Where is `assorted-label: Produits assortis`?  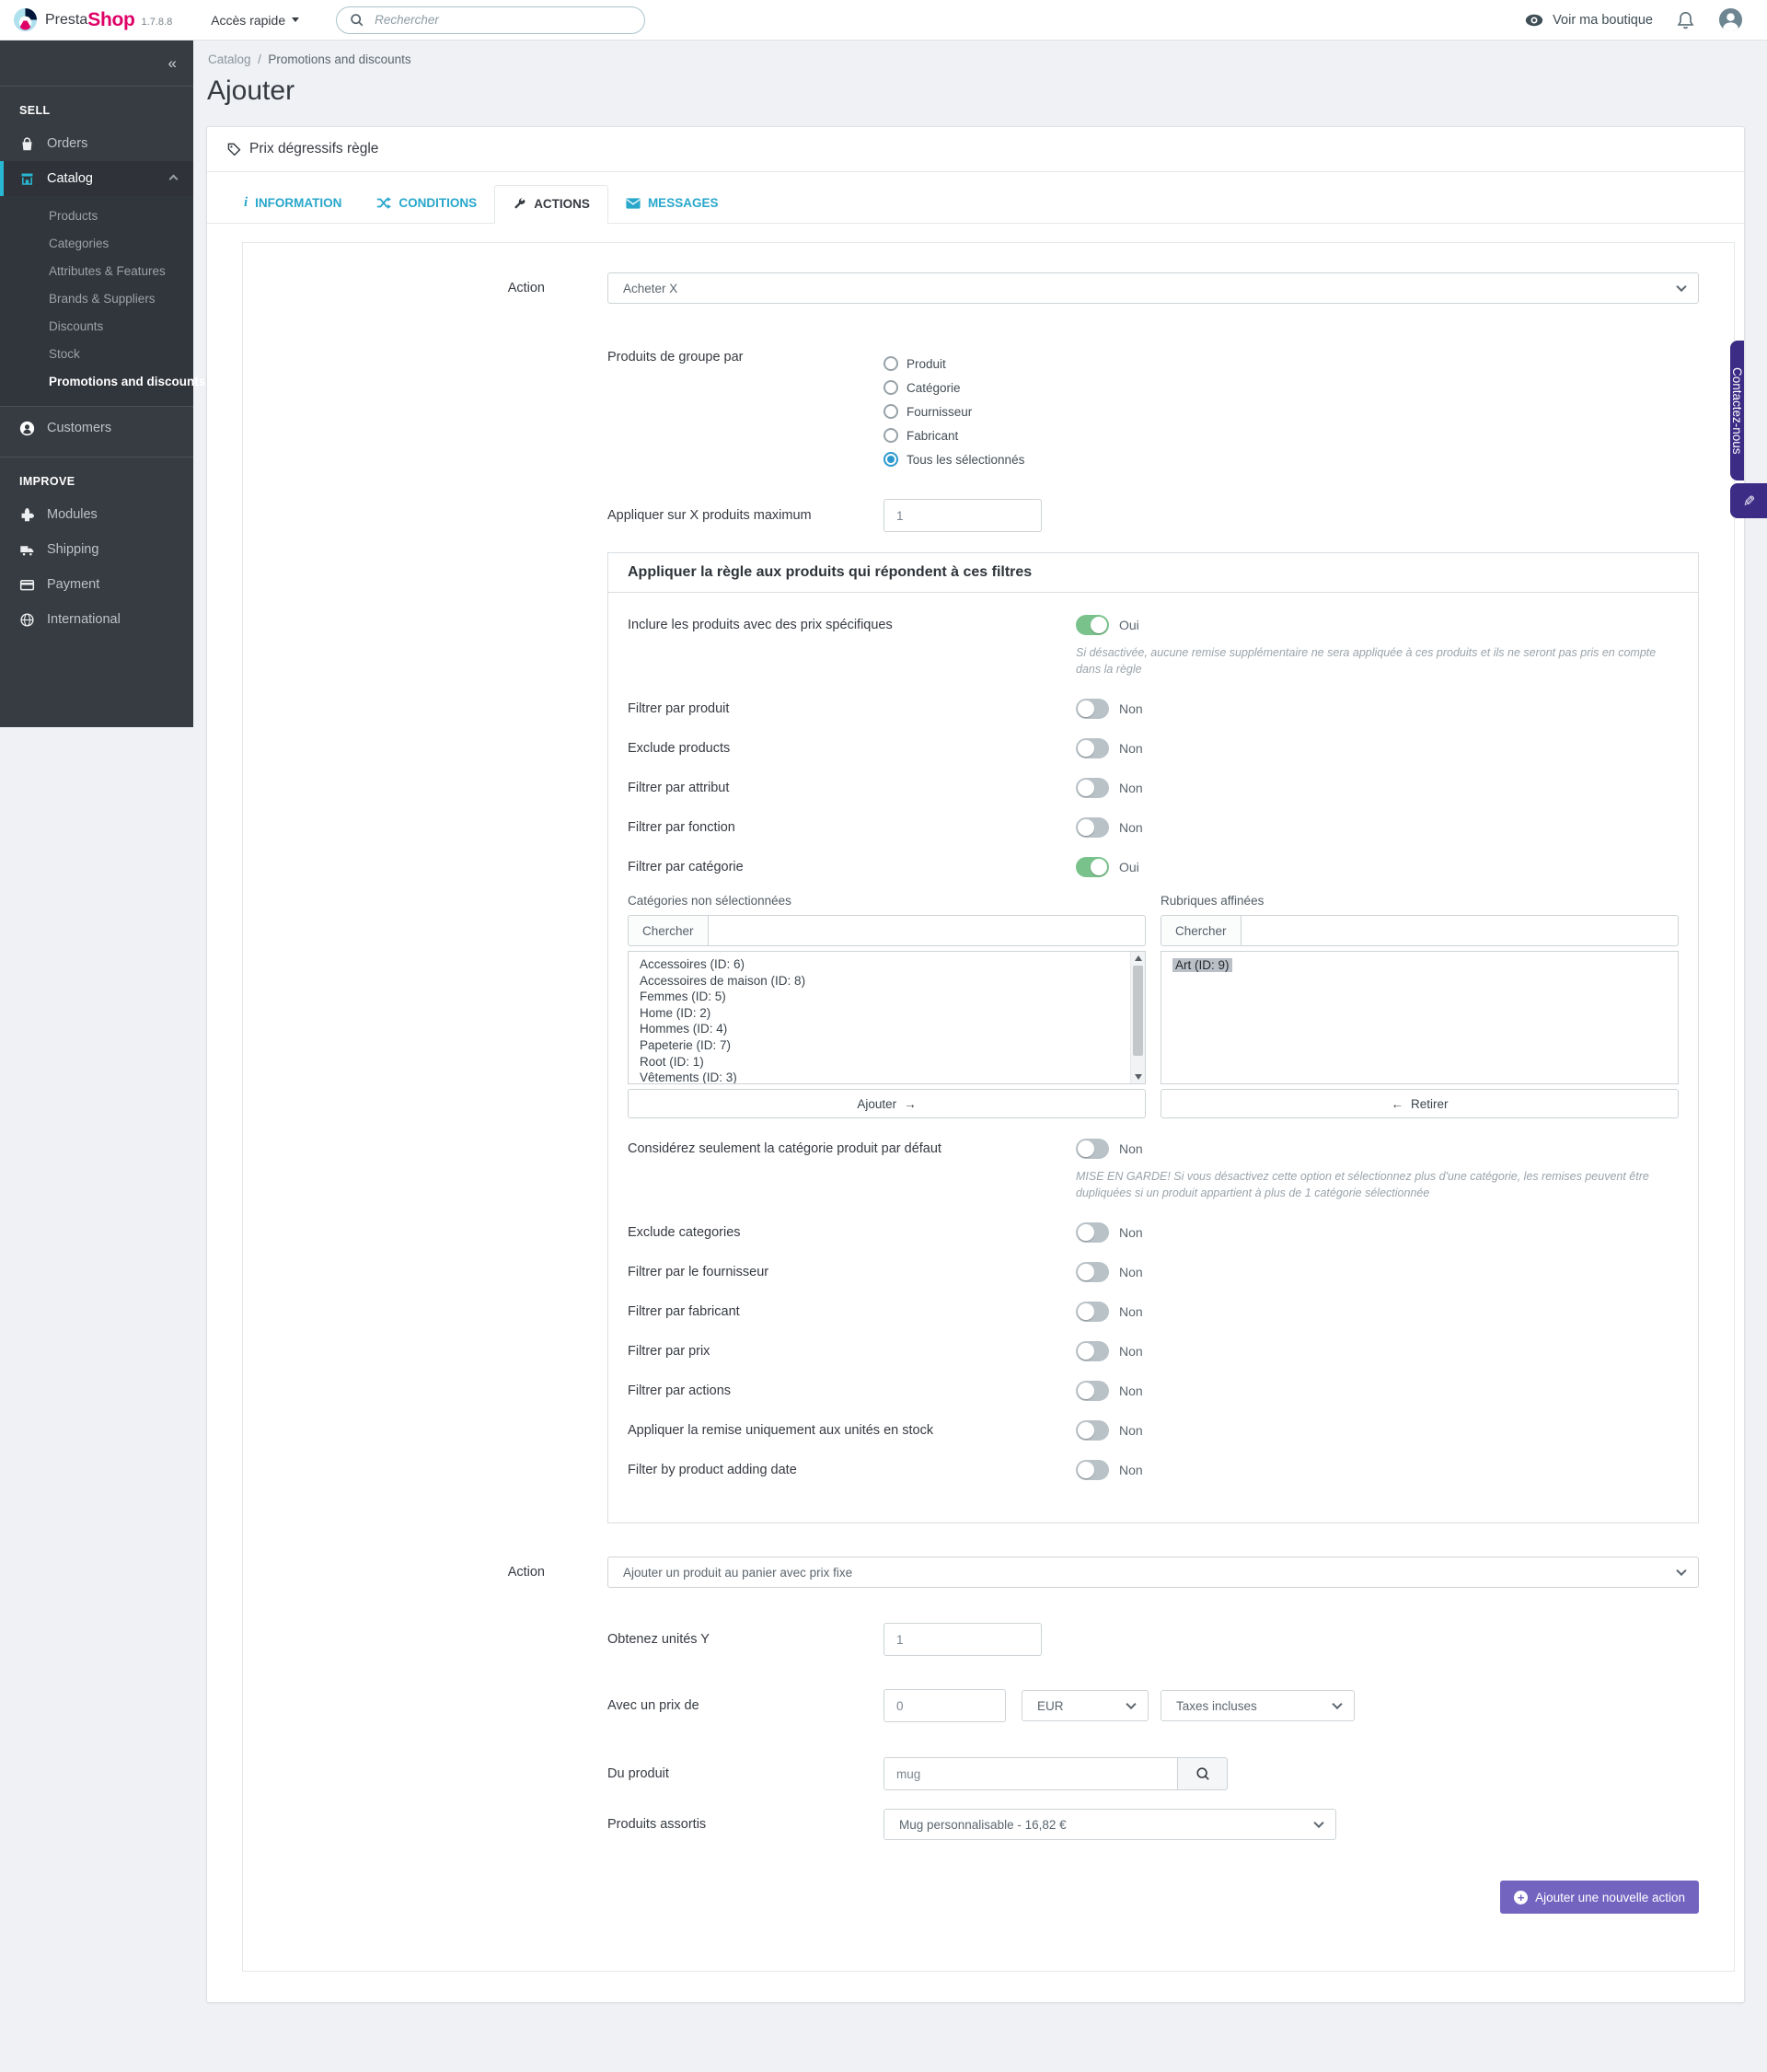
assorted-label: Produits assortis is located at coordinates (657, 1825).